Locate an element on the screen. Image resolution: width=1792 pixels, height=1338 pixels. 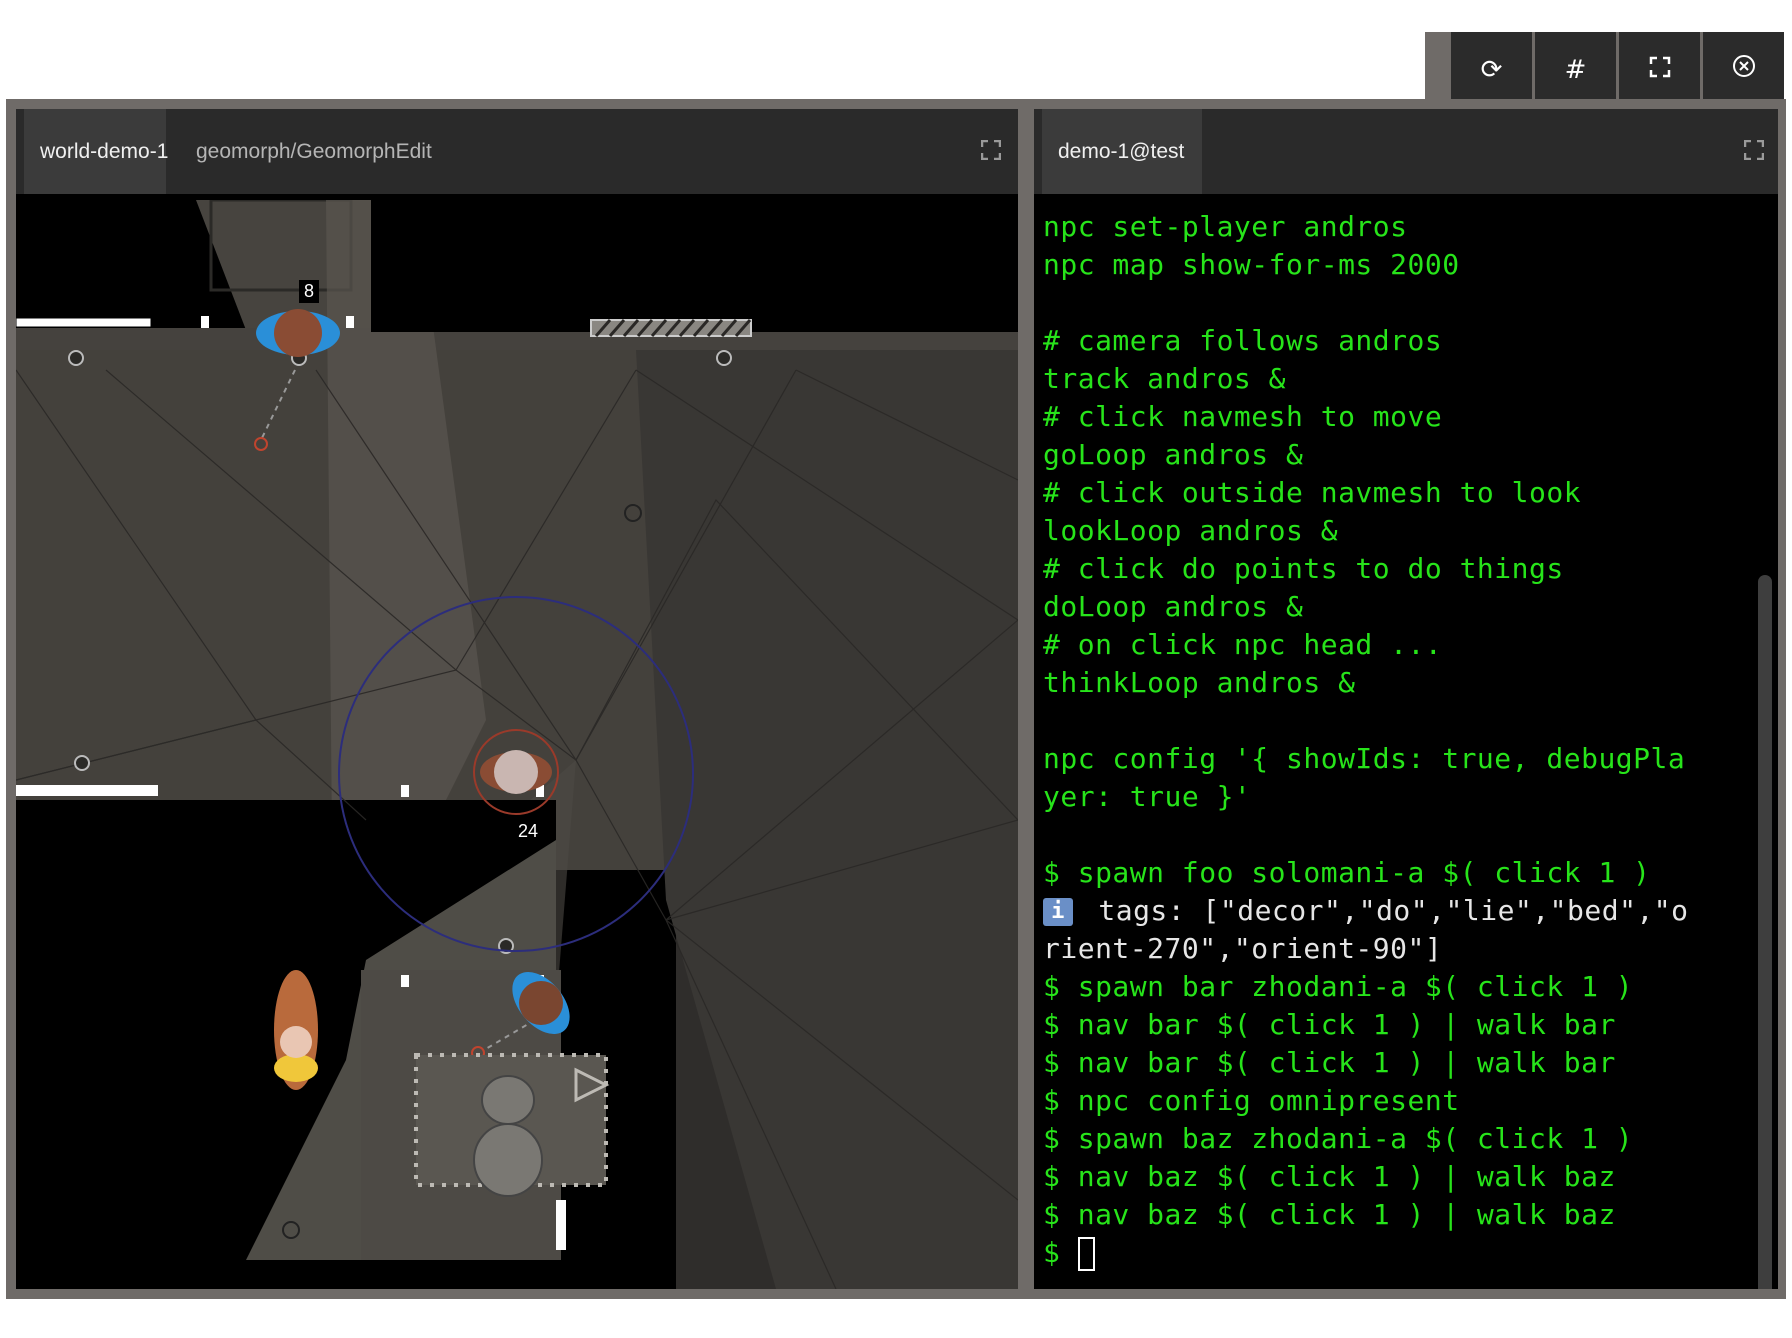
terminal-line: # camera follows andros is located at coordinates (1243, 340).